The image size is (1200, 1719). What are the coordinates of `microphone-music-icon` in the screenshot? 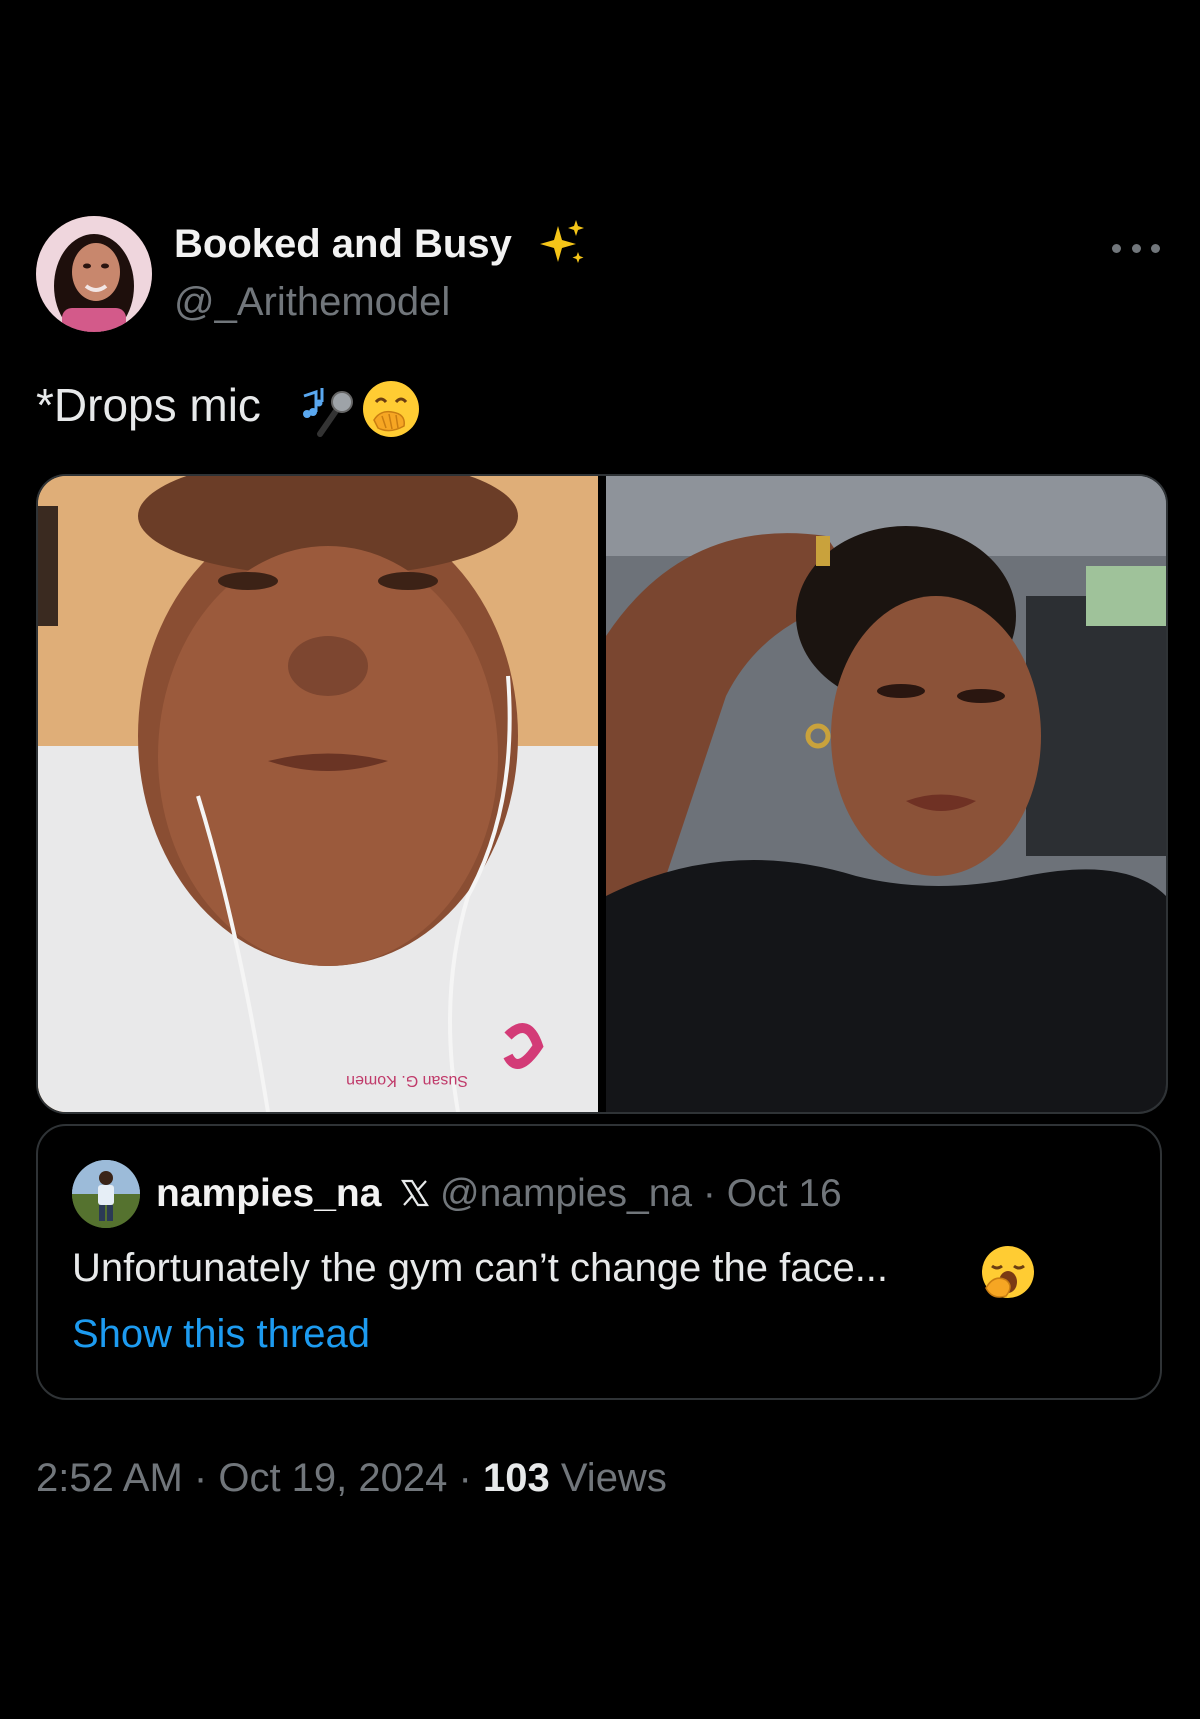 It's located at (328, 412).